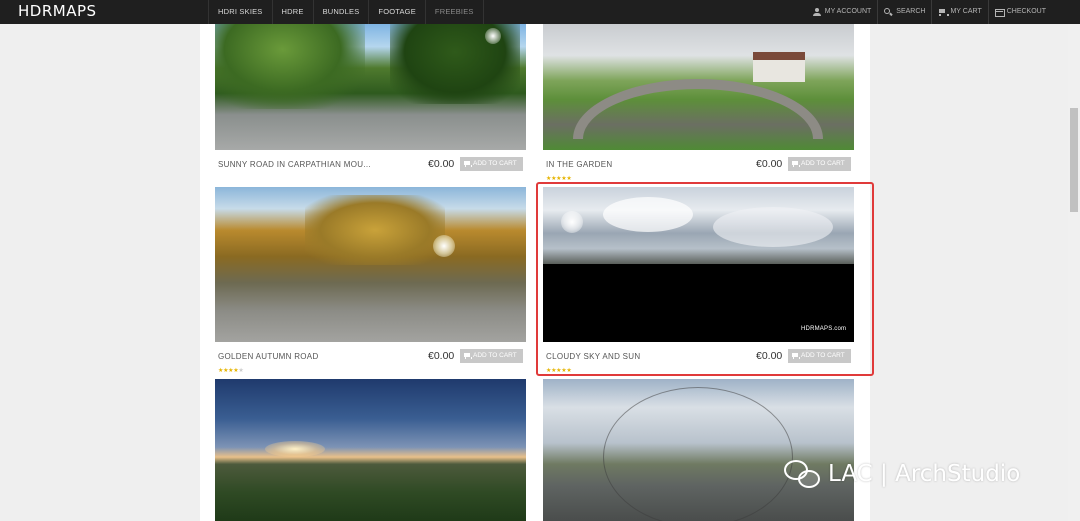  Describe the element at coordinates (848, 11) in the screenshot. I see `my-account-label: MY ACCOUNT` at that location.